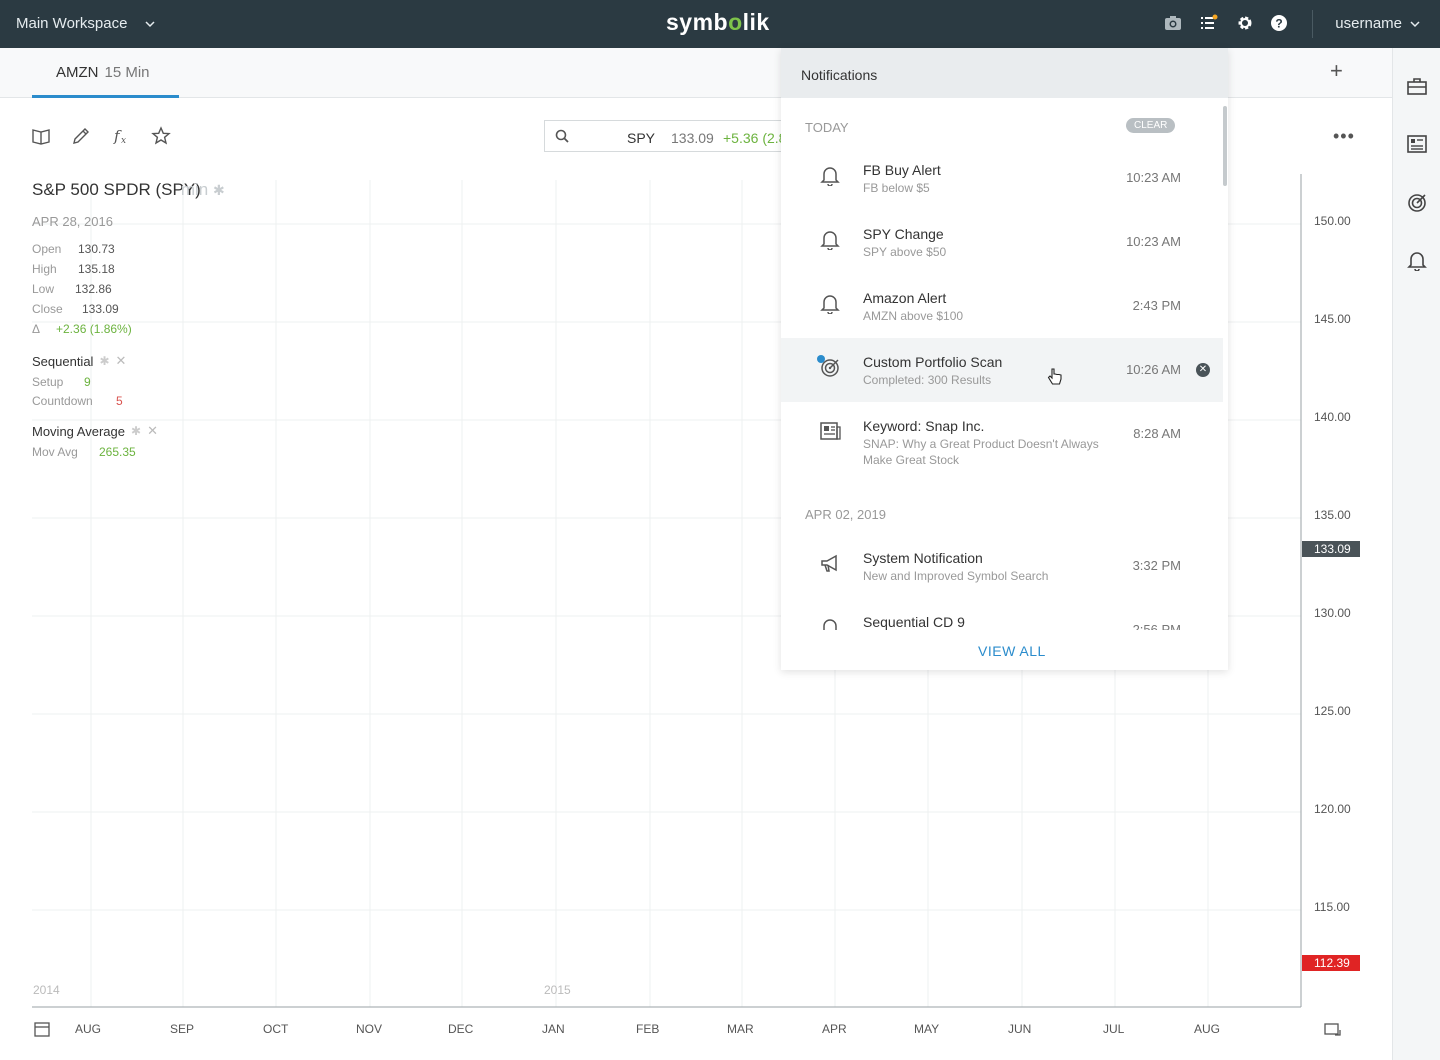  I want to click on top-bar: Main Workspace symbolik ? username, so click(720, 24).